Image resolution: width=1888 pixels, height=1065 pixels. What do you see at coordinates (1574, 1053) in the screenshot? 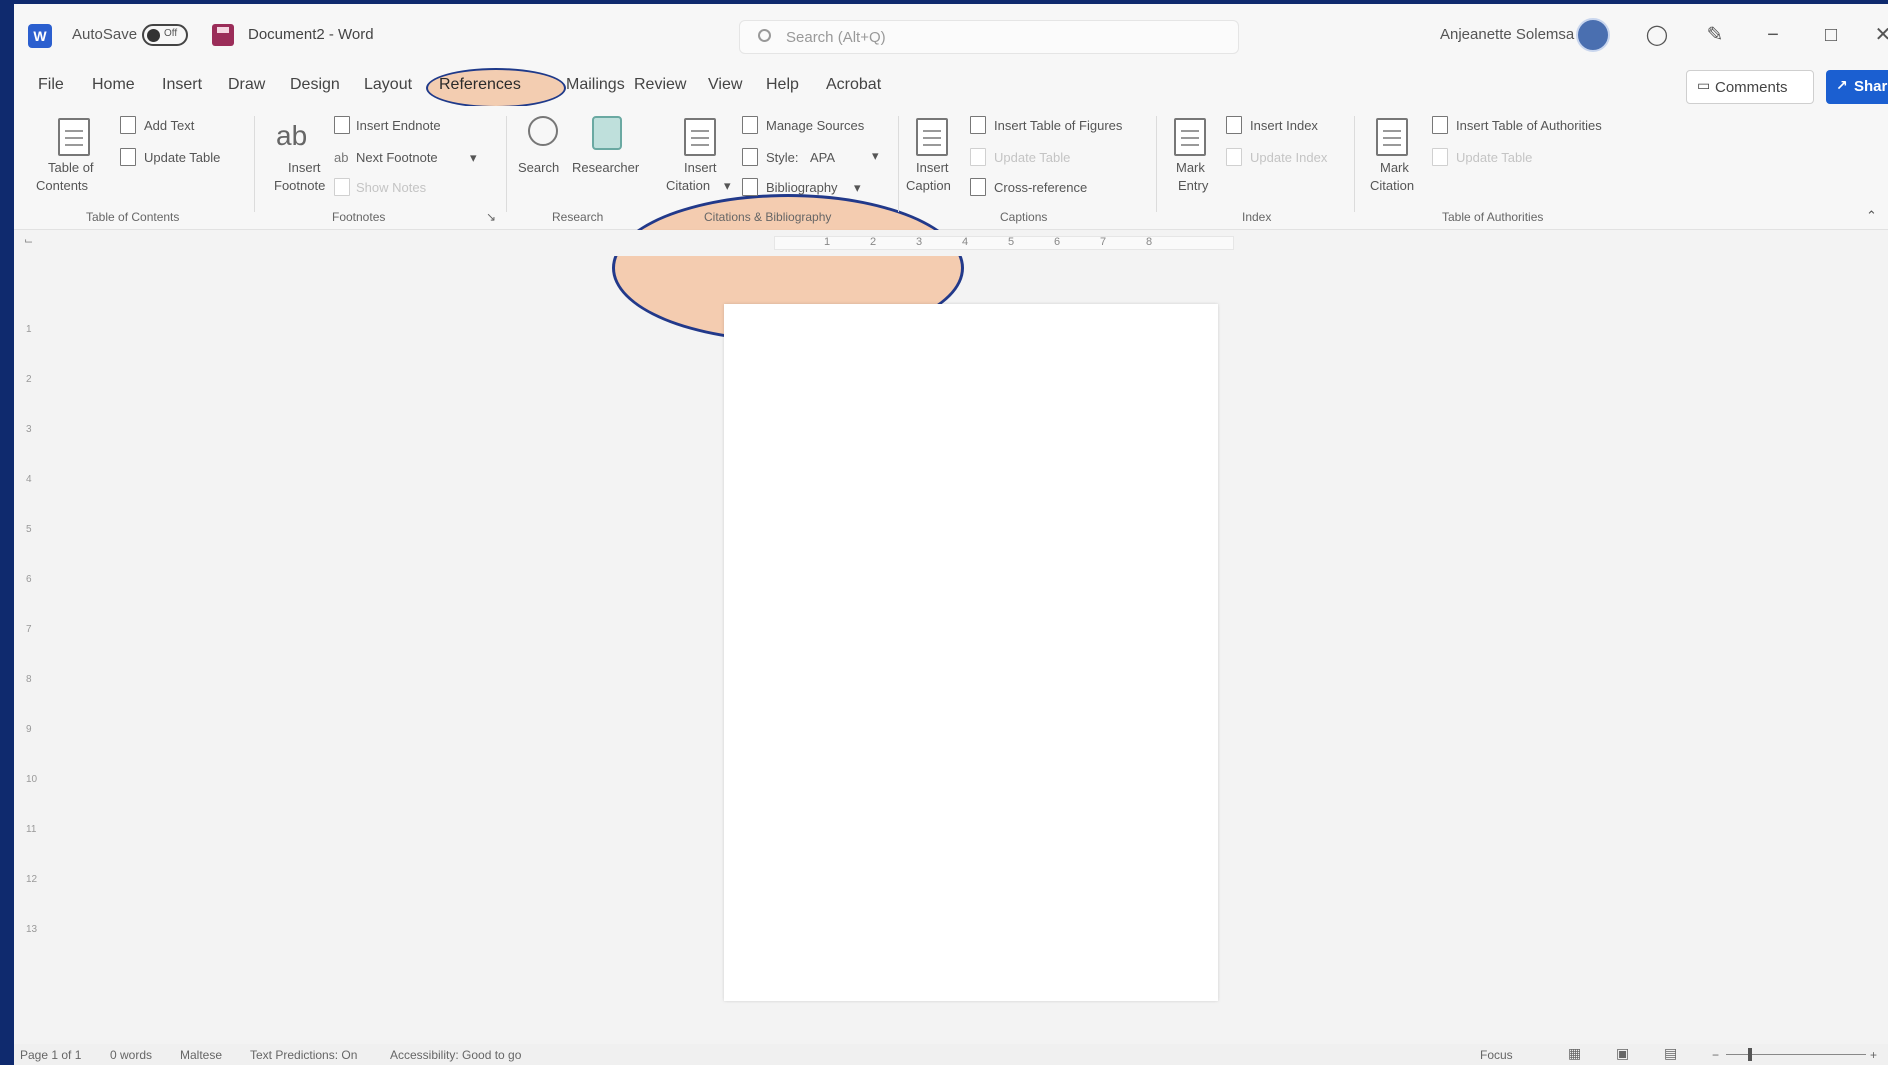
I see `read-mode-icon: ▦` at bounding box center [1574, 1053].